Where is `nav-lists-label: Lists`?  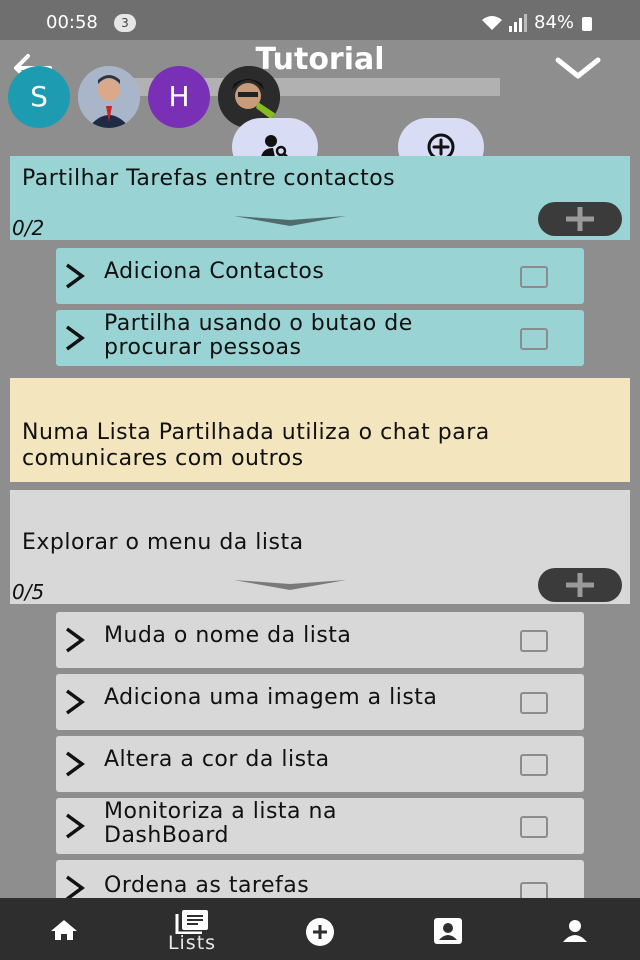
nav-lists-label: Lists is located at coordinates (192, 943).